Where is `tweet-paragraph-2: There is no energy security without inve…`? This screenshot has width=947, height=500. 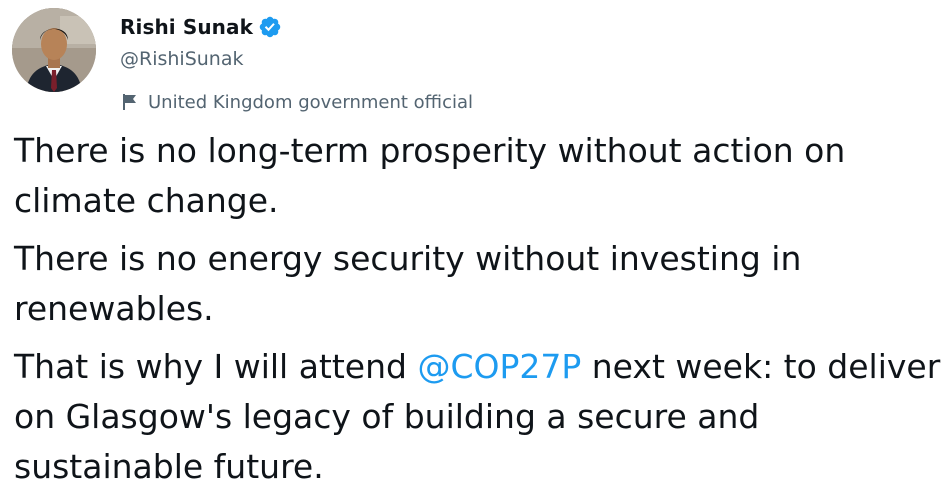 tweet-paragraph-2: There is no energy security without inve… is located at coordinates (408, 283).